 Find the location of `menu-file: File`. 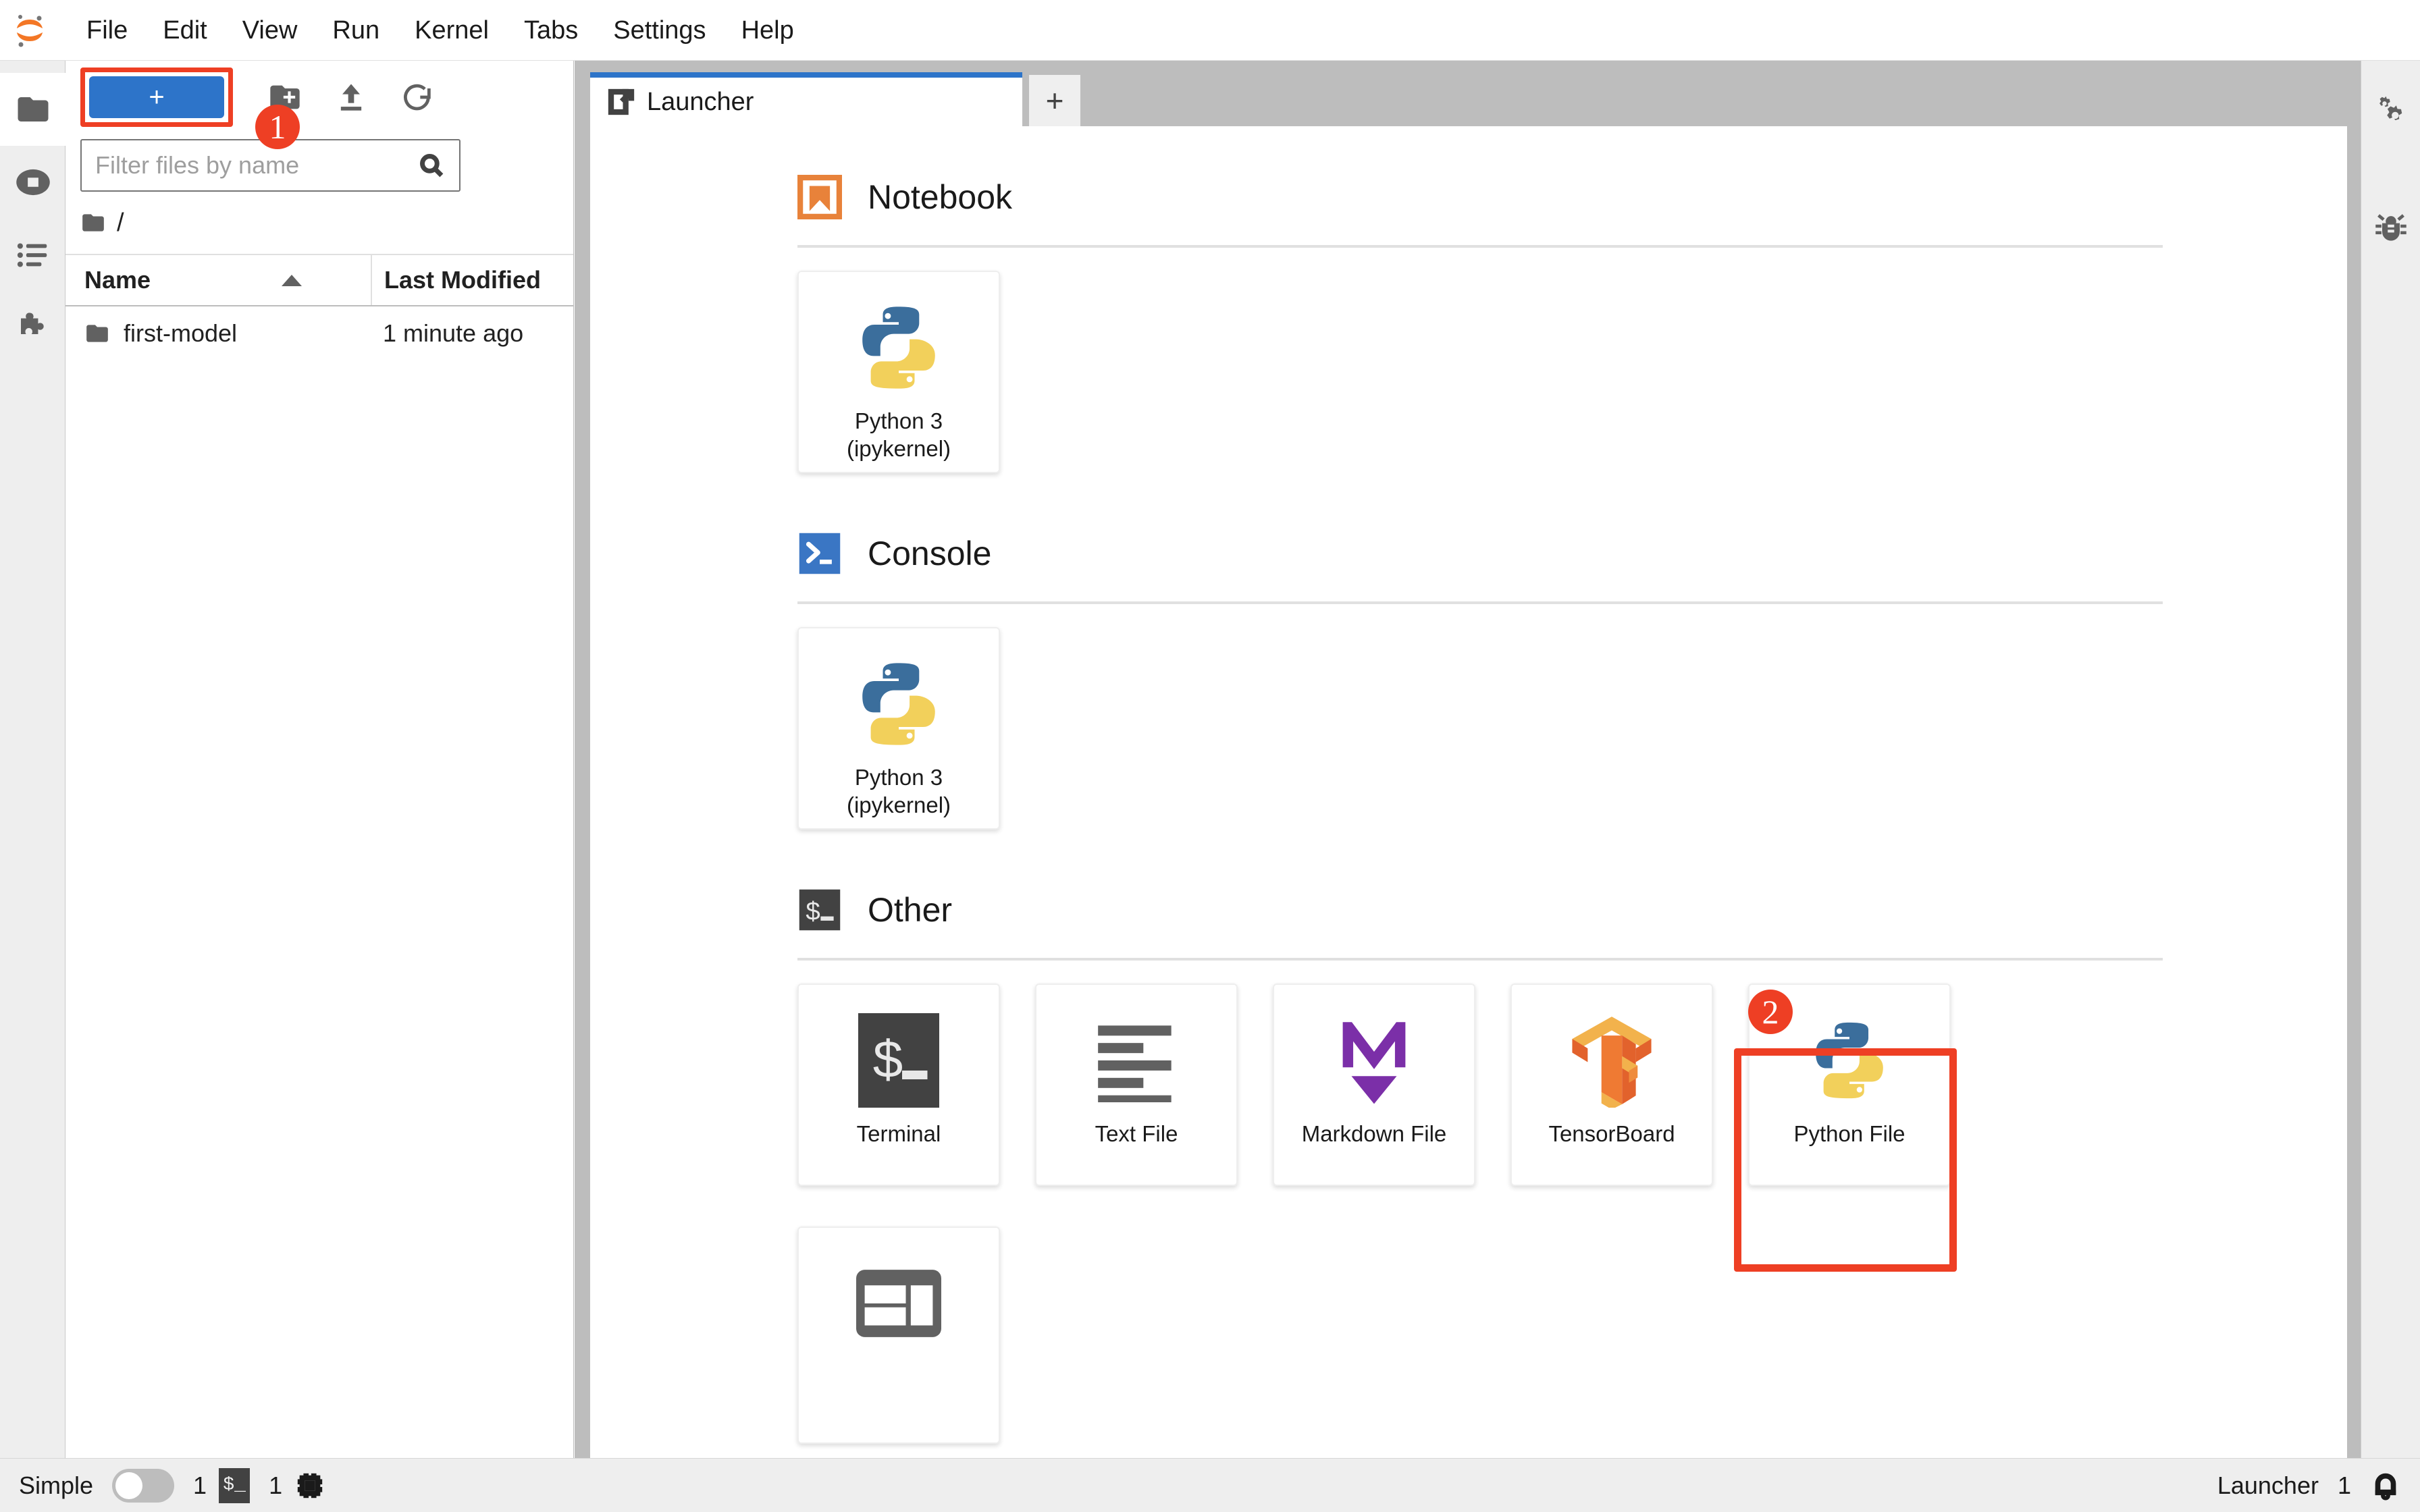

menu-file: File is located at coordinates (107, 30).